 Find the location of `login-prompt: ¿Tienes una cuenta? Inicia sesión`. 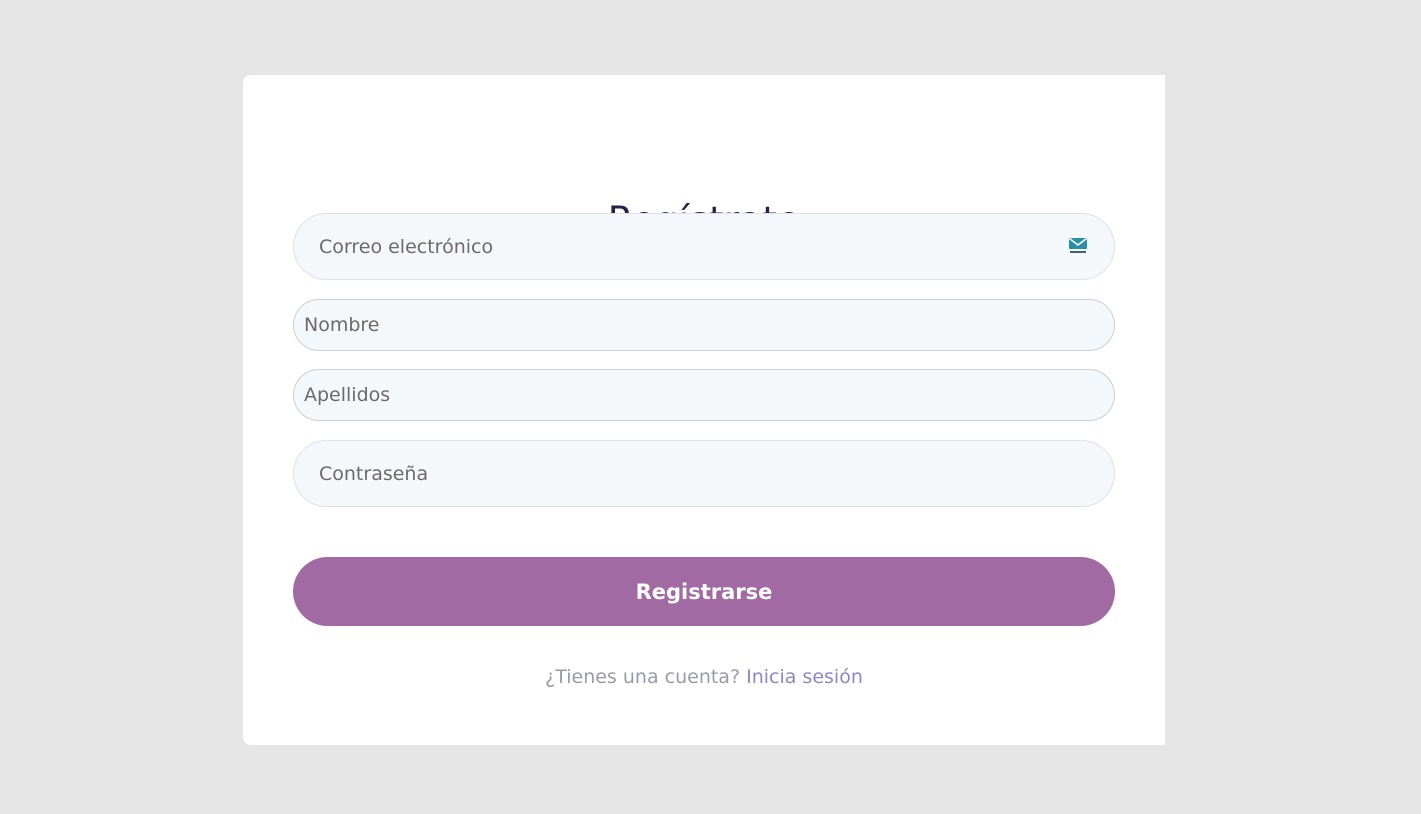

login-prompt: ¿Tienes una cuenta? Inicia sesión is located at coordinates (704, 677).